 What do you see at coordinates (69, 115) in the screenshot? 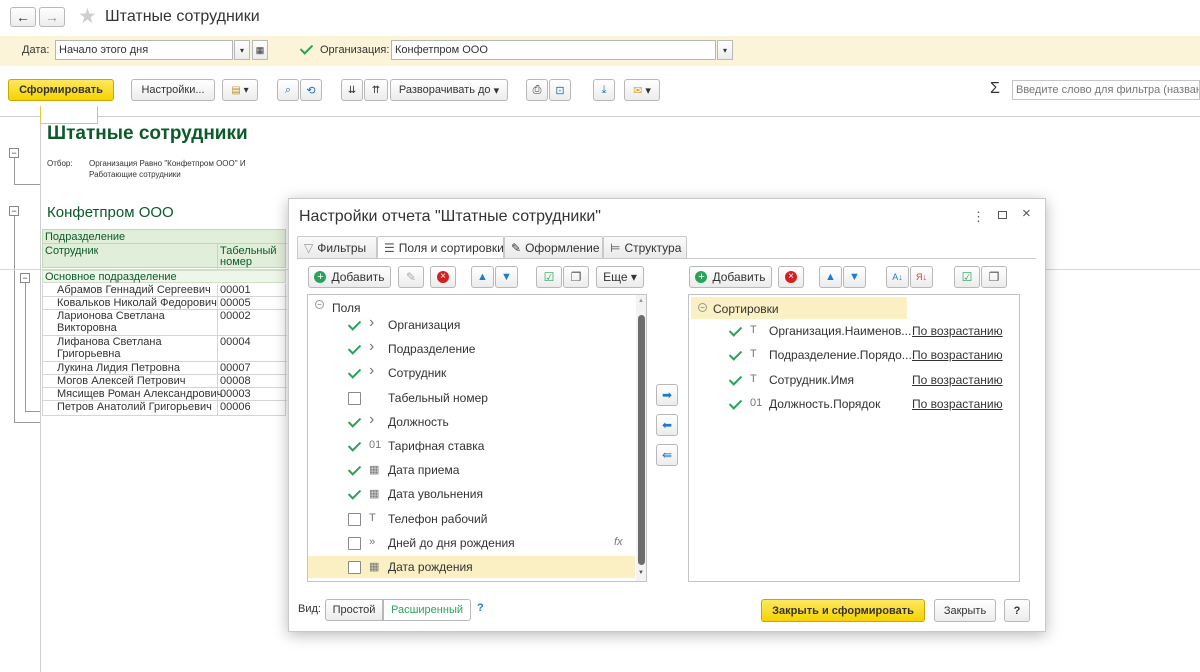
I see `sheet-cursor-cell` at bounding box center [69, 115].